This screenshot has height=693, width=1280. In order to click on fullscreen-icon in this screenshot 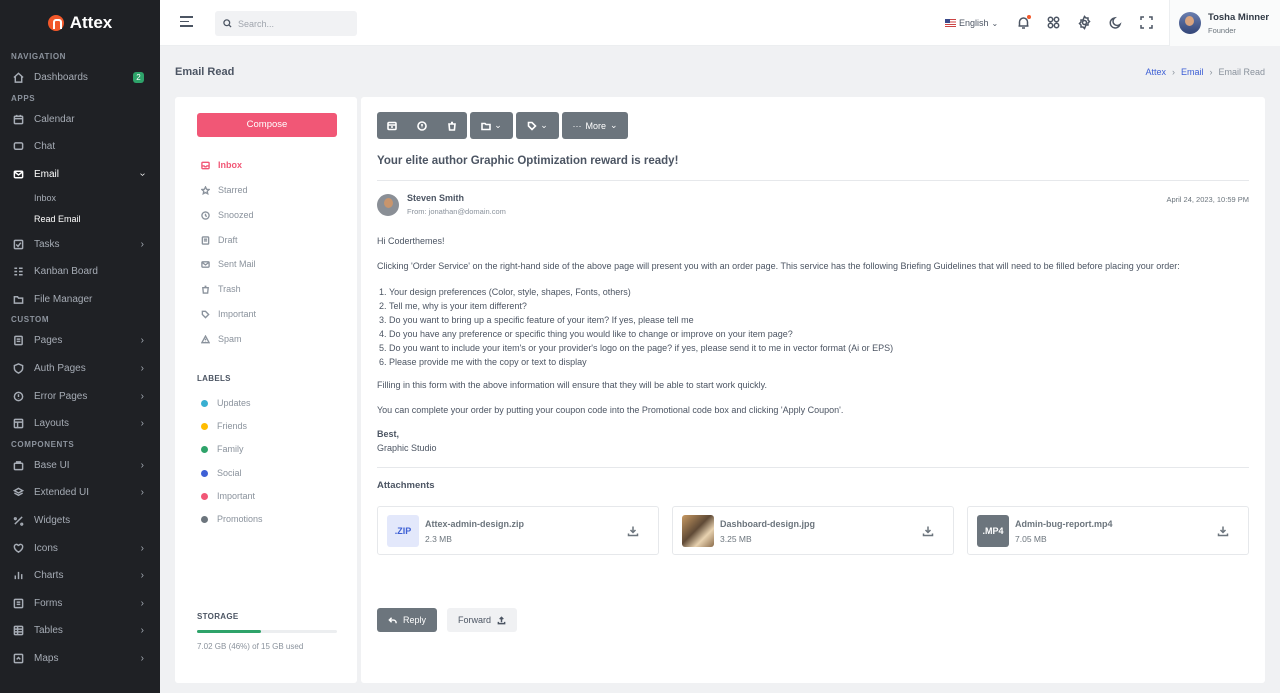, I will do `click(1146, 22)`.